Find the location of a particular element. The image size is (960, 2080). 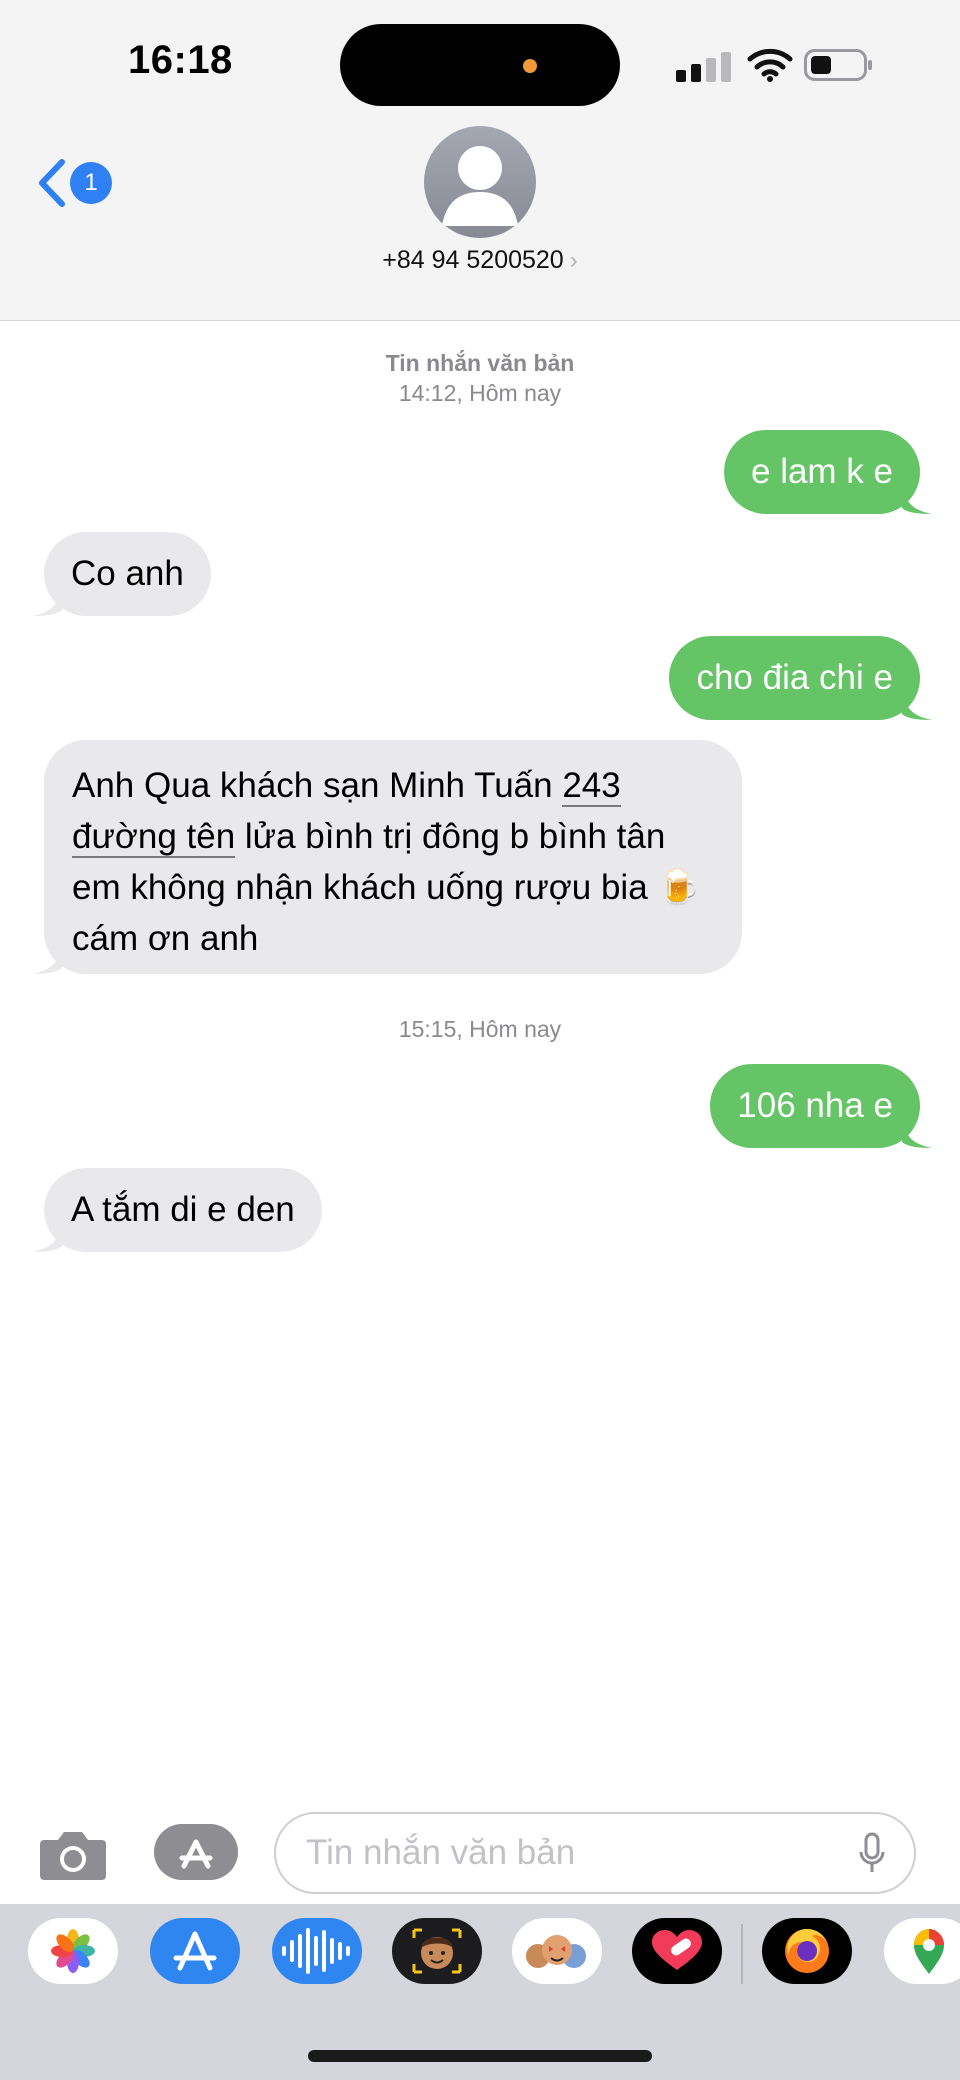

message-bubble-sent: e lam k e is located at coordinates (828, 472).